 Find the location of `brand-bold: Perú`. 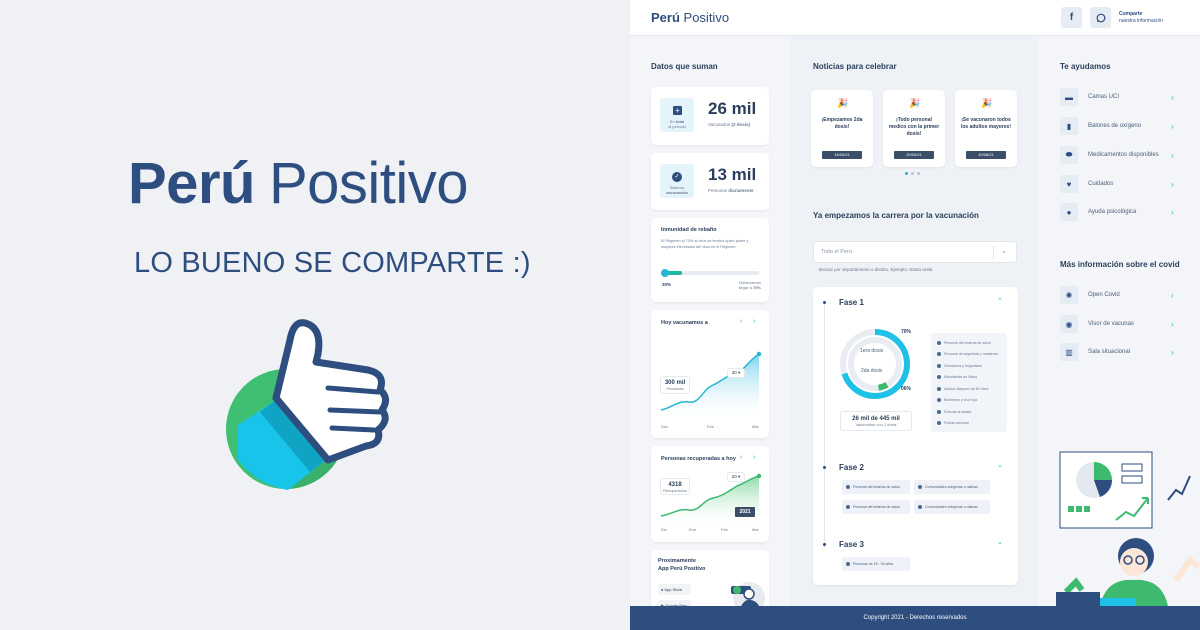

brand-bold: Perú is located at coordinates (665, 17).